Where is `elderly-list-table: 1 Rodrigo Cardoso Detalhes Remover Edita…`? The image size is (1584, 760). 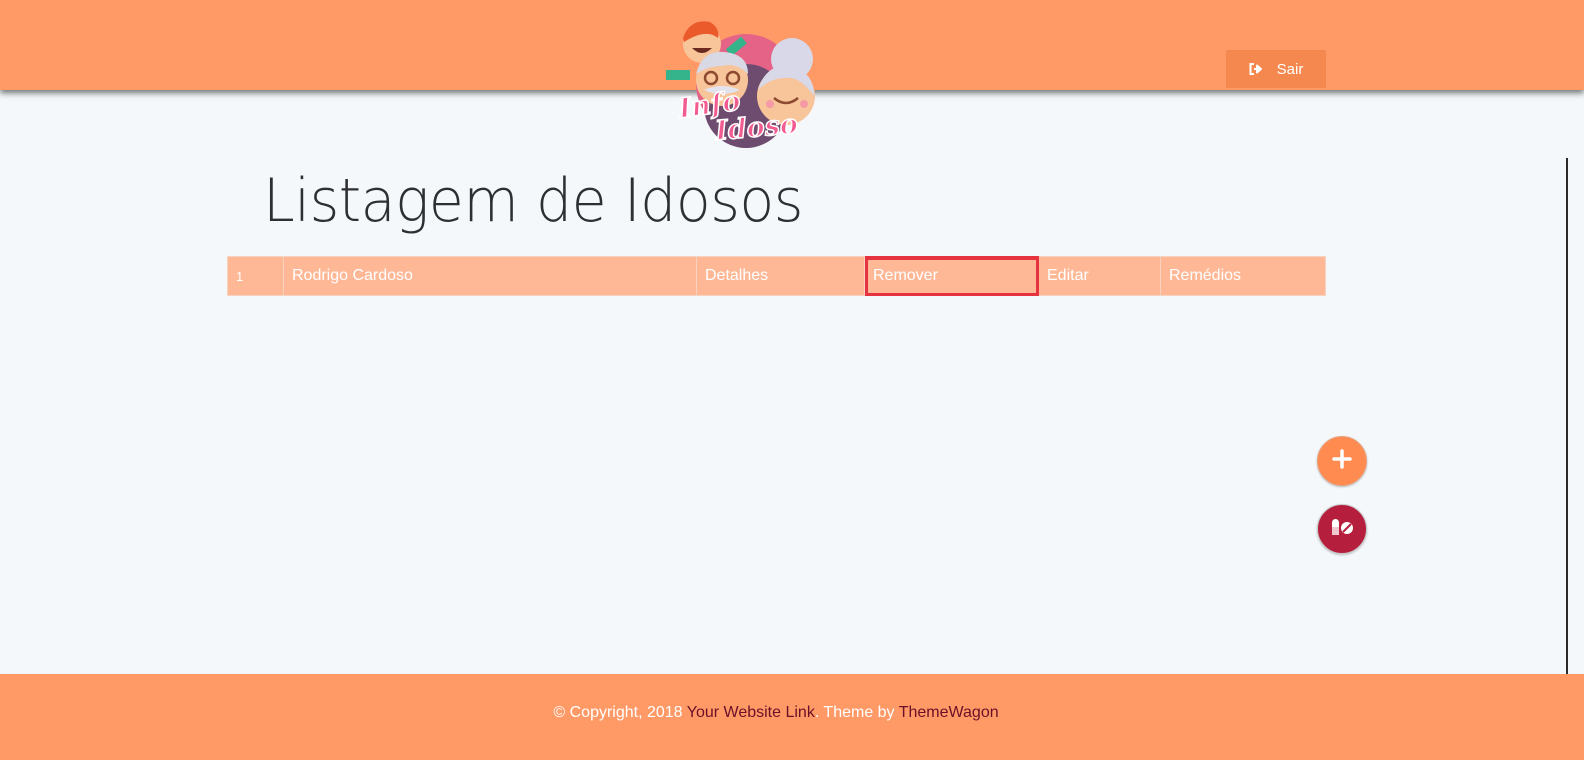
elderly-list-table: 1 Rodrigo Cardoso Detalhes Remover Edita… is located at coordinates (776, 276).